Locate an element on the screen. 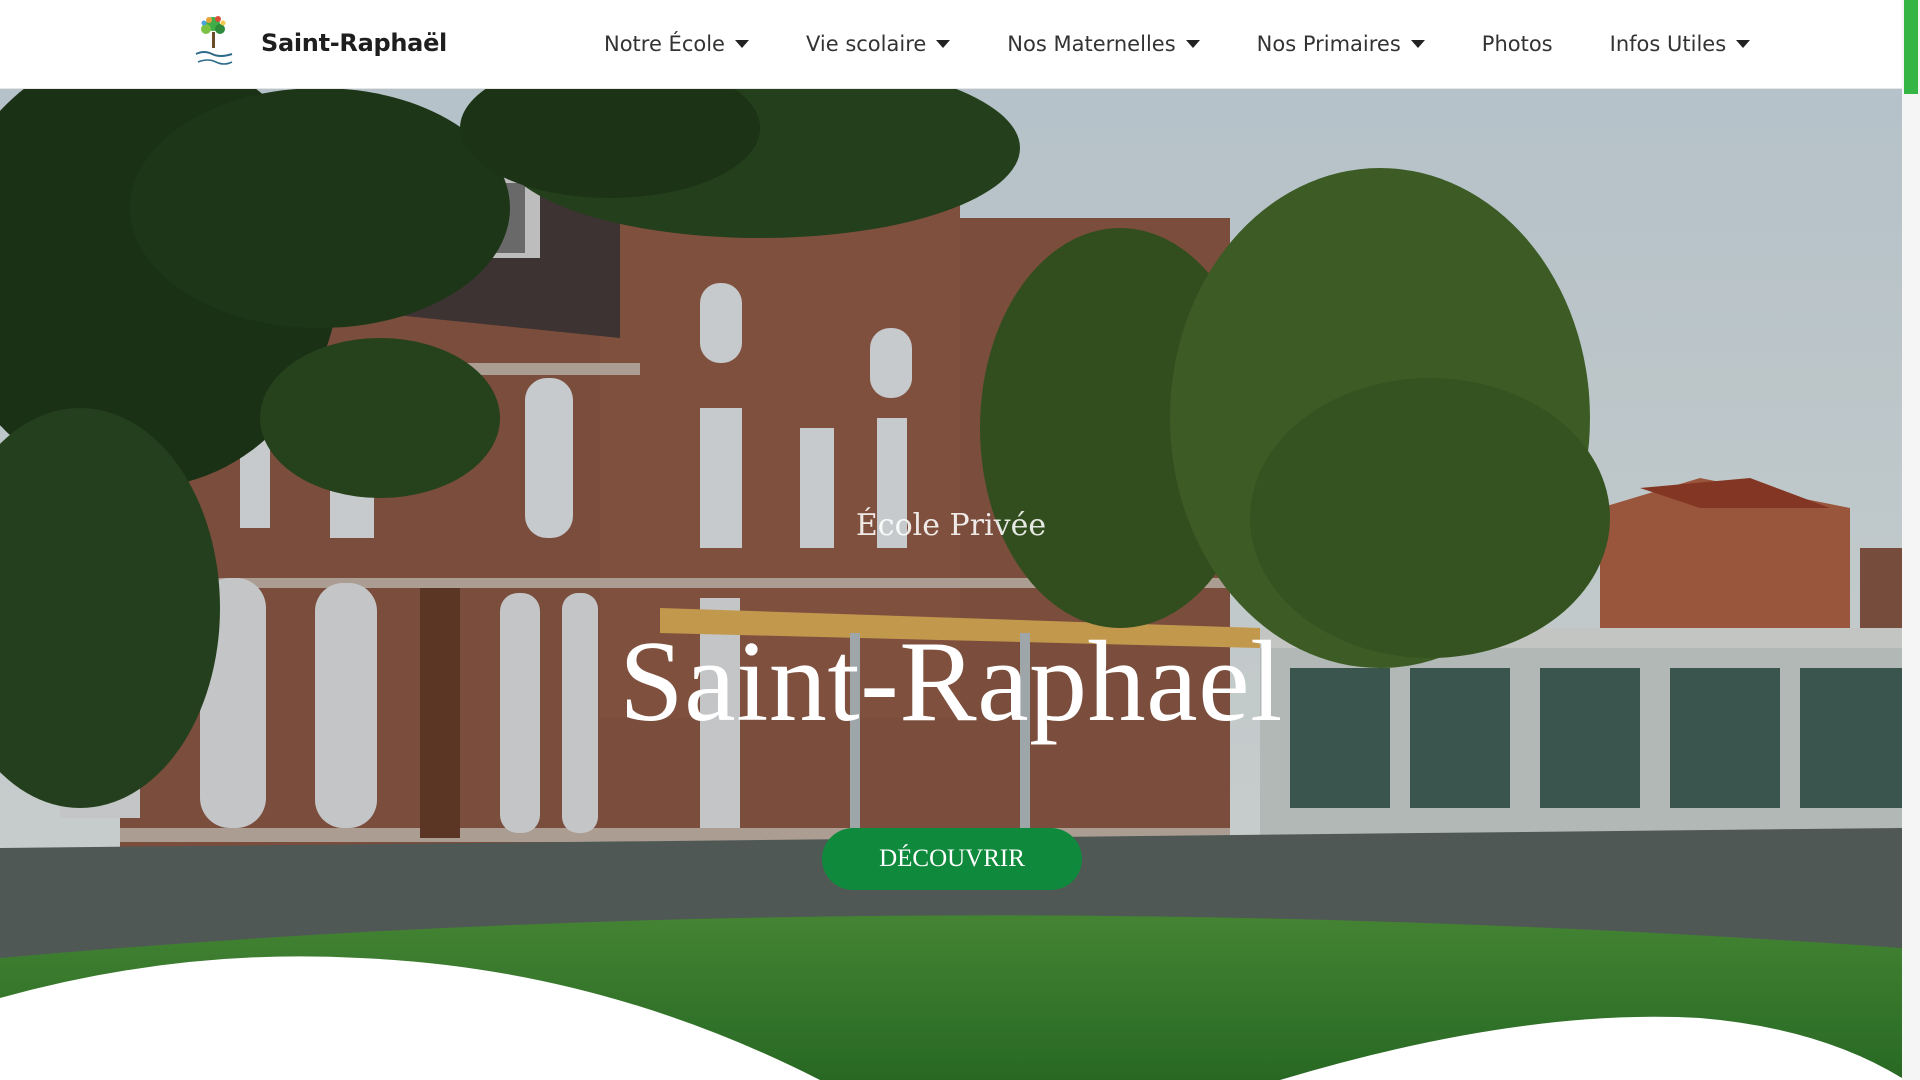 Image resolution: width=1920 pixels, height=1080 pixels. discover-button: DÉCOUVRIR is located at coordinates (952, 859).